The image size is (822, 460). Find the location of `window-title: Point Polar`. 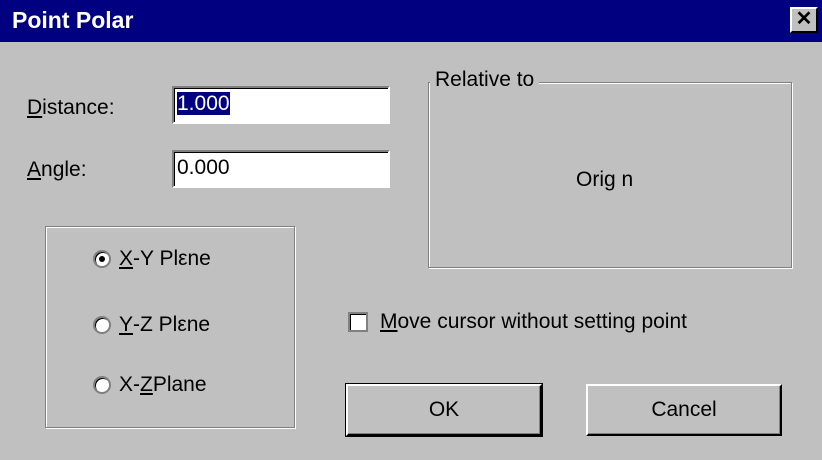

window-title: Point Polar is located at coordinates (73, 20).